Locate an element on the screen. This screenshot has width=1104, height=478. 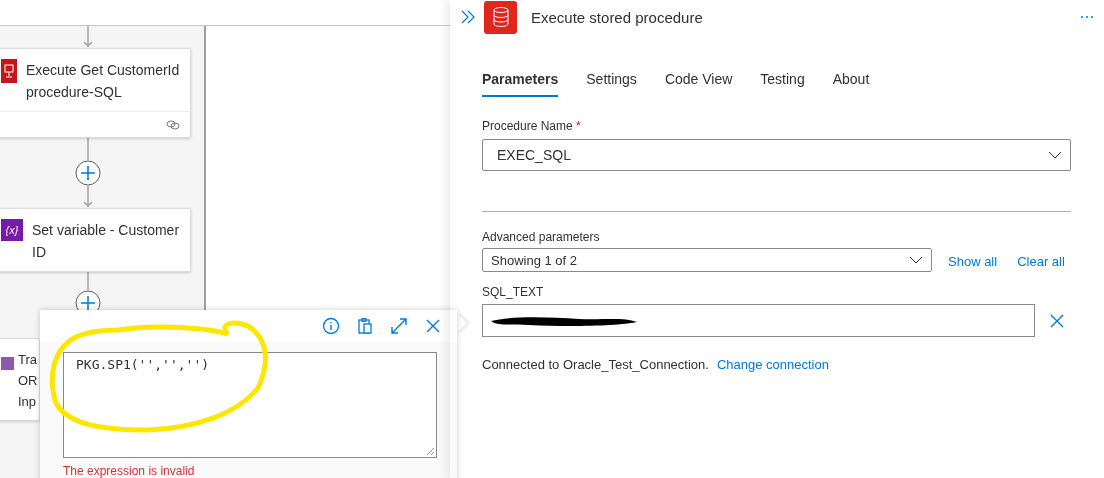
tab: Settings is located at coordinates (611, 84).